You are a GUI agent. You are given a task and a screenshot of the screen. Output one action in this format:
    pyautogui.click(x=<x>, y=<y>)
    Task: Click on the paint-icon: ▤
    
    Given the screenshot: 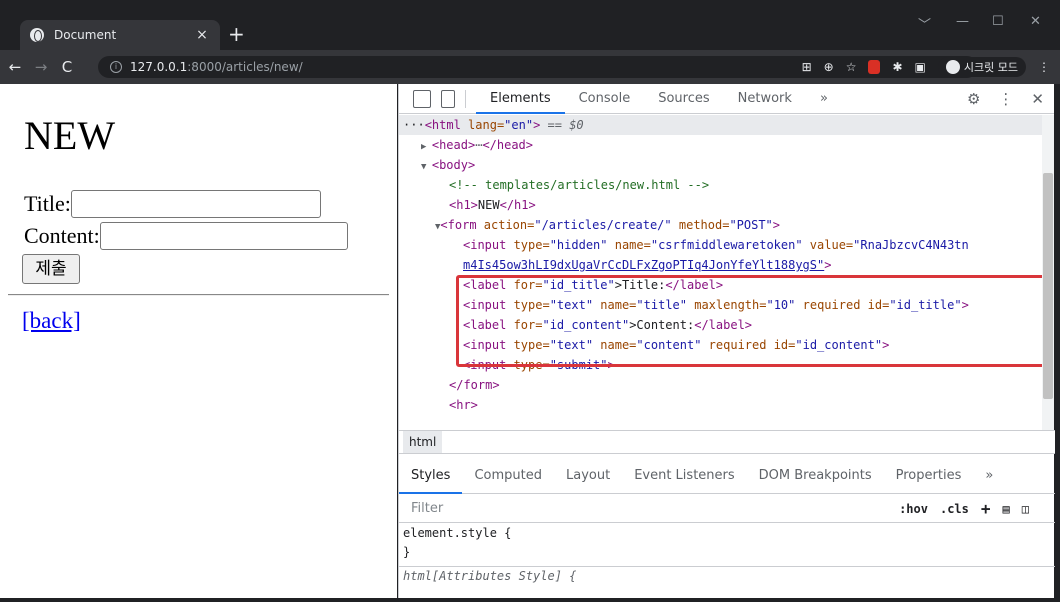 What is the action you would take?
    pyautogui.click(x=1006, y=509)
    